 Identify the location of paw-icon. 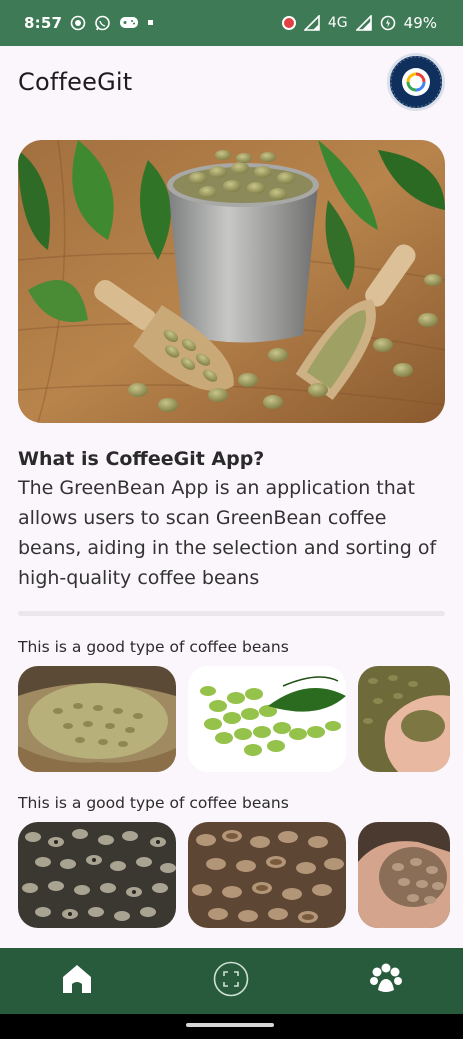
(386, 981).